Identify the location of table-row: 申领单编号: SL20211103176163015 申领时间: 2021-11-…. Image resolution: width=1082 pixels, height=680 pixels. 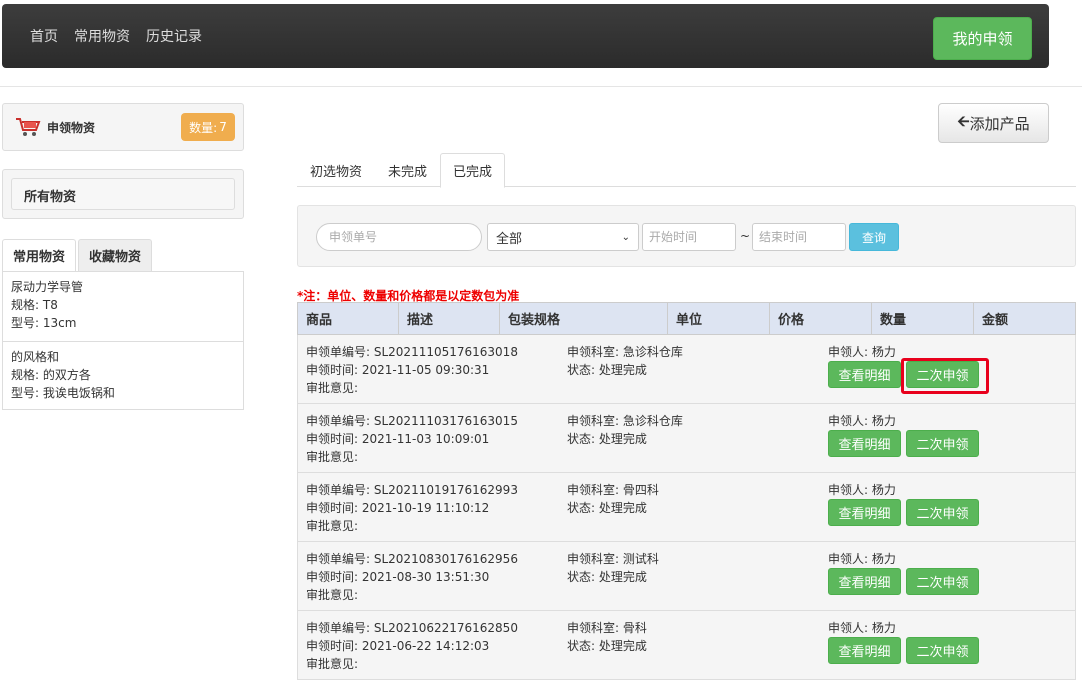
(686, 438).